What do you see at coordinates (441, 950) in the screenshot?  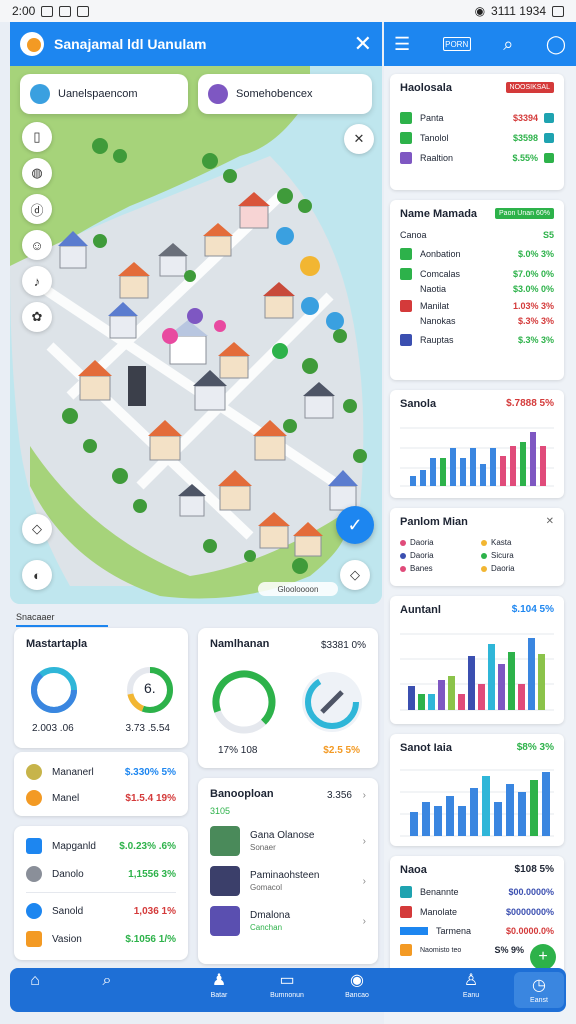 I see `row-label: Naomisto teo` at bounding box center [441, 950].